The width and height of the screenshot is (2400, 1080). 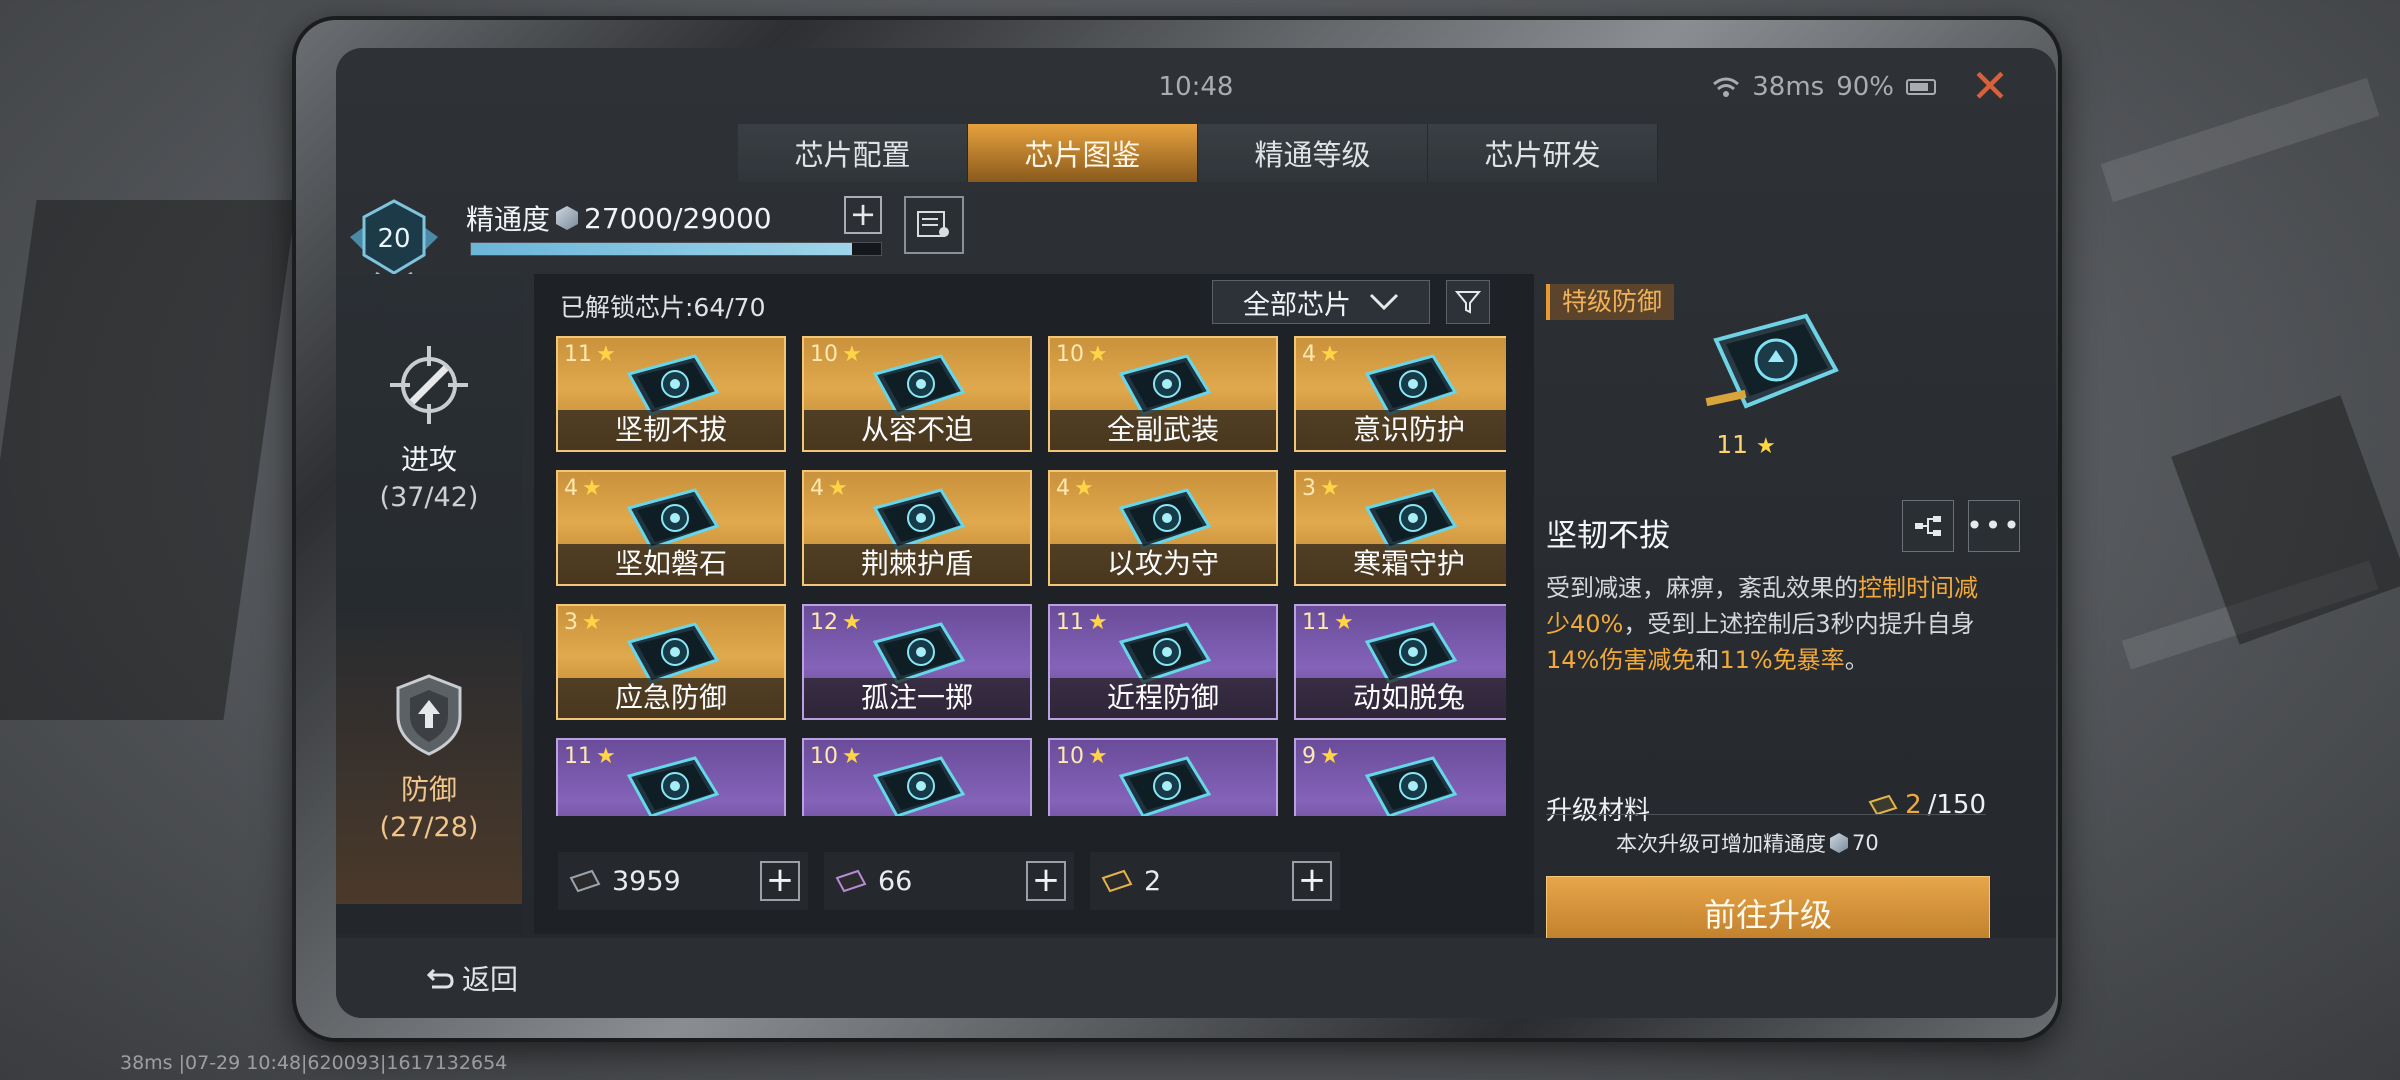 I want to click on background-chair, so click(x=148, y=460).